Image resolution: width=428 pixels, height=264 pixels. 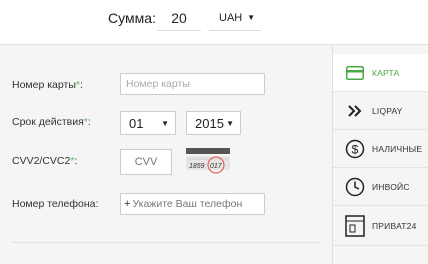 I want to click on phone-field: +, so click(x=192, y=204).